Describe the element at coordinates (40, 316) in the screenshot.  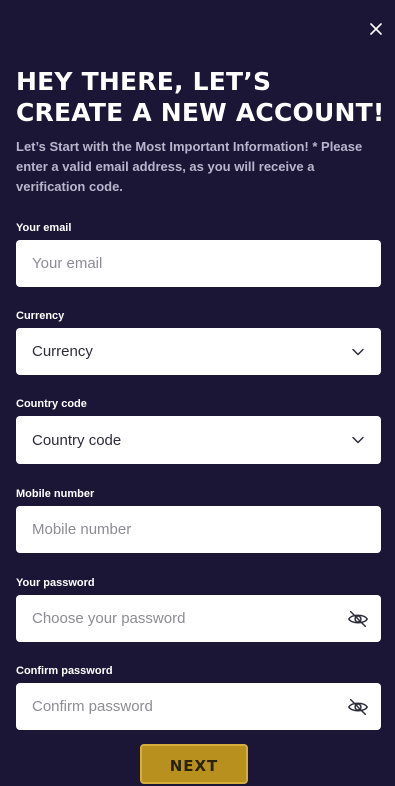
I see `currency-label: Currency` at that location.